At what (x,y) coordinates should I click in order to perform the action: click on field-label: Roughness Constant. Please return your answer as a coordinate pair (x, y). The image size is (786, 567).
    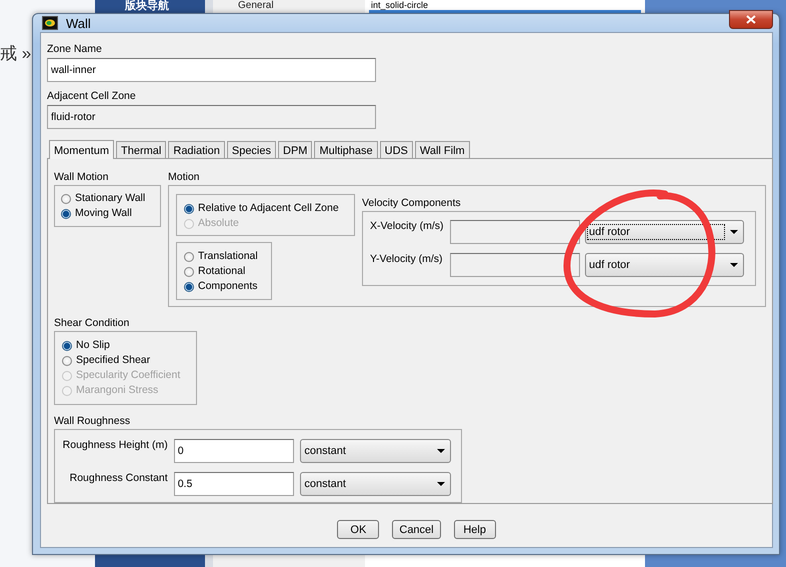
    Looking at the image, I should click on (118, 478).